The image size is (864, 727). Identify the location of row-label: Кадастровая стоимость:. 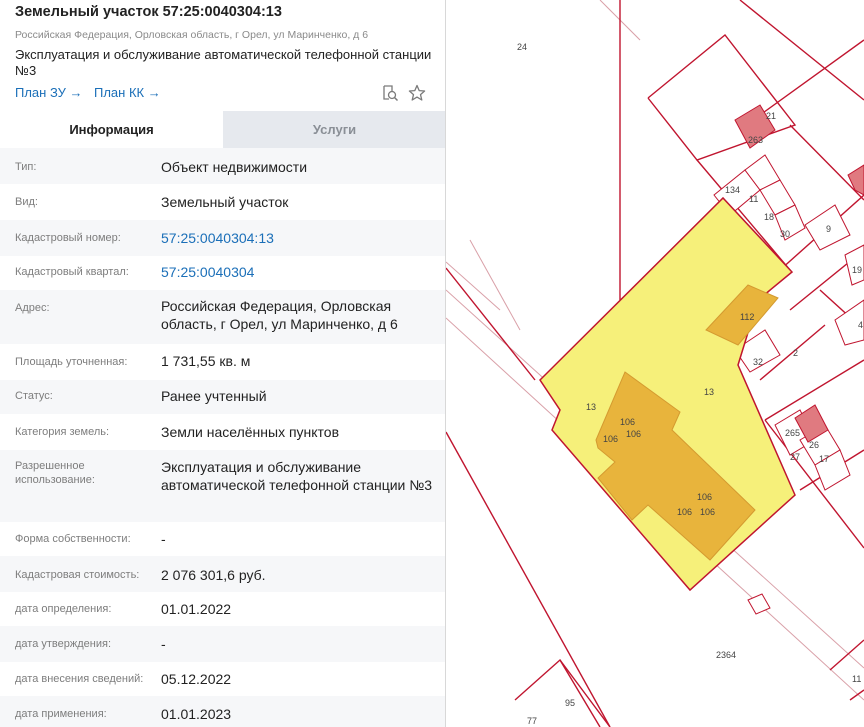
(77, 575).